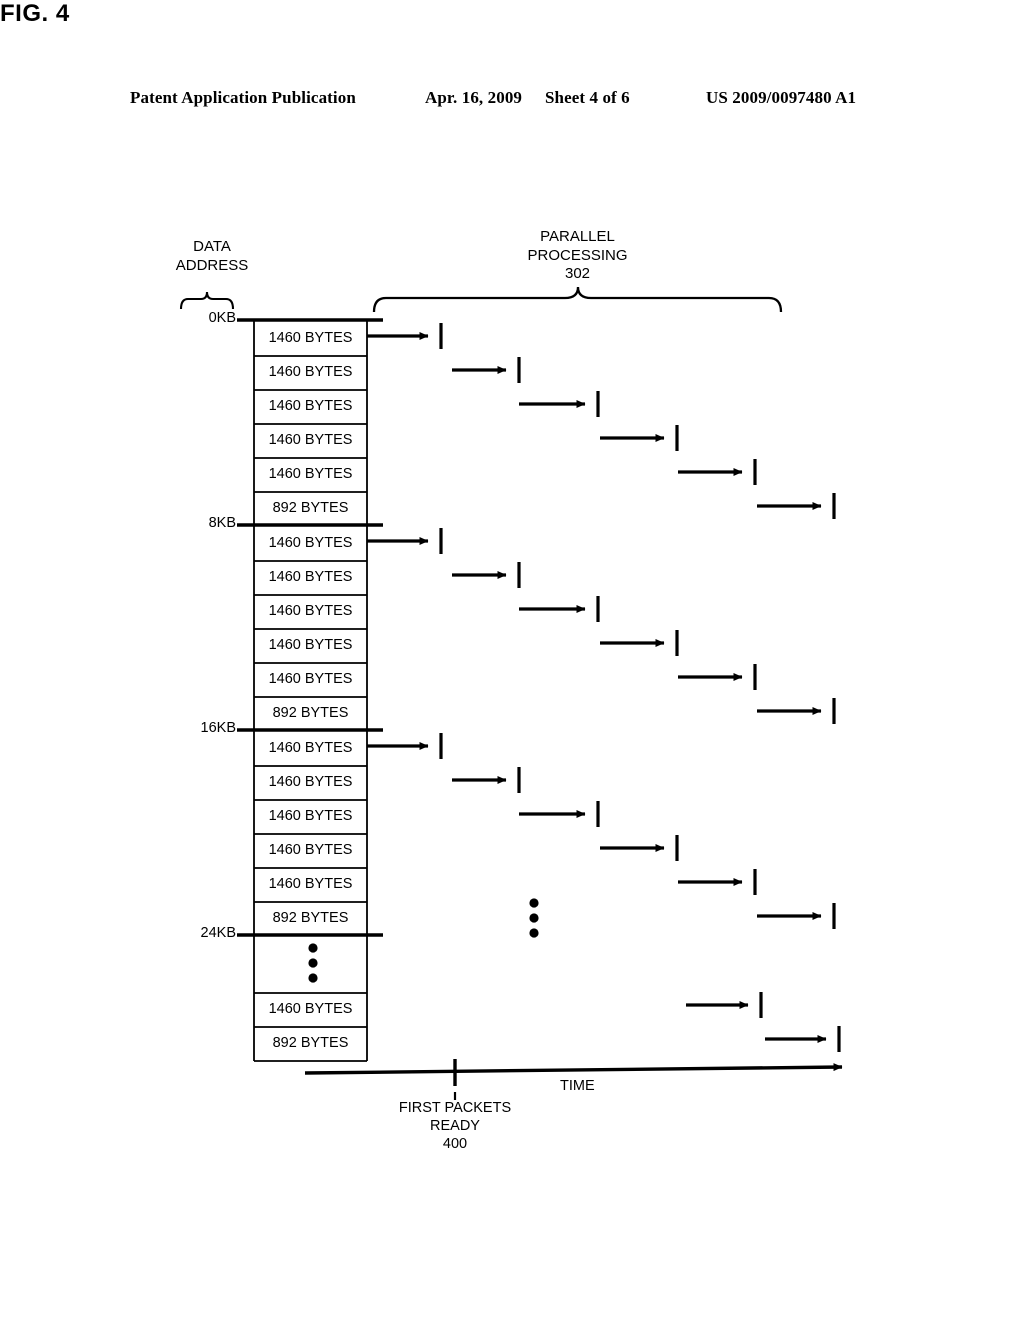 This screenshot has width=1024, height=1320. Describe the element at coordinates (455, 1143) in the screenshot. I see `first-packets-reference-numeral: 400` at that location.